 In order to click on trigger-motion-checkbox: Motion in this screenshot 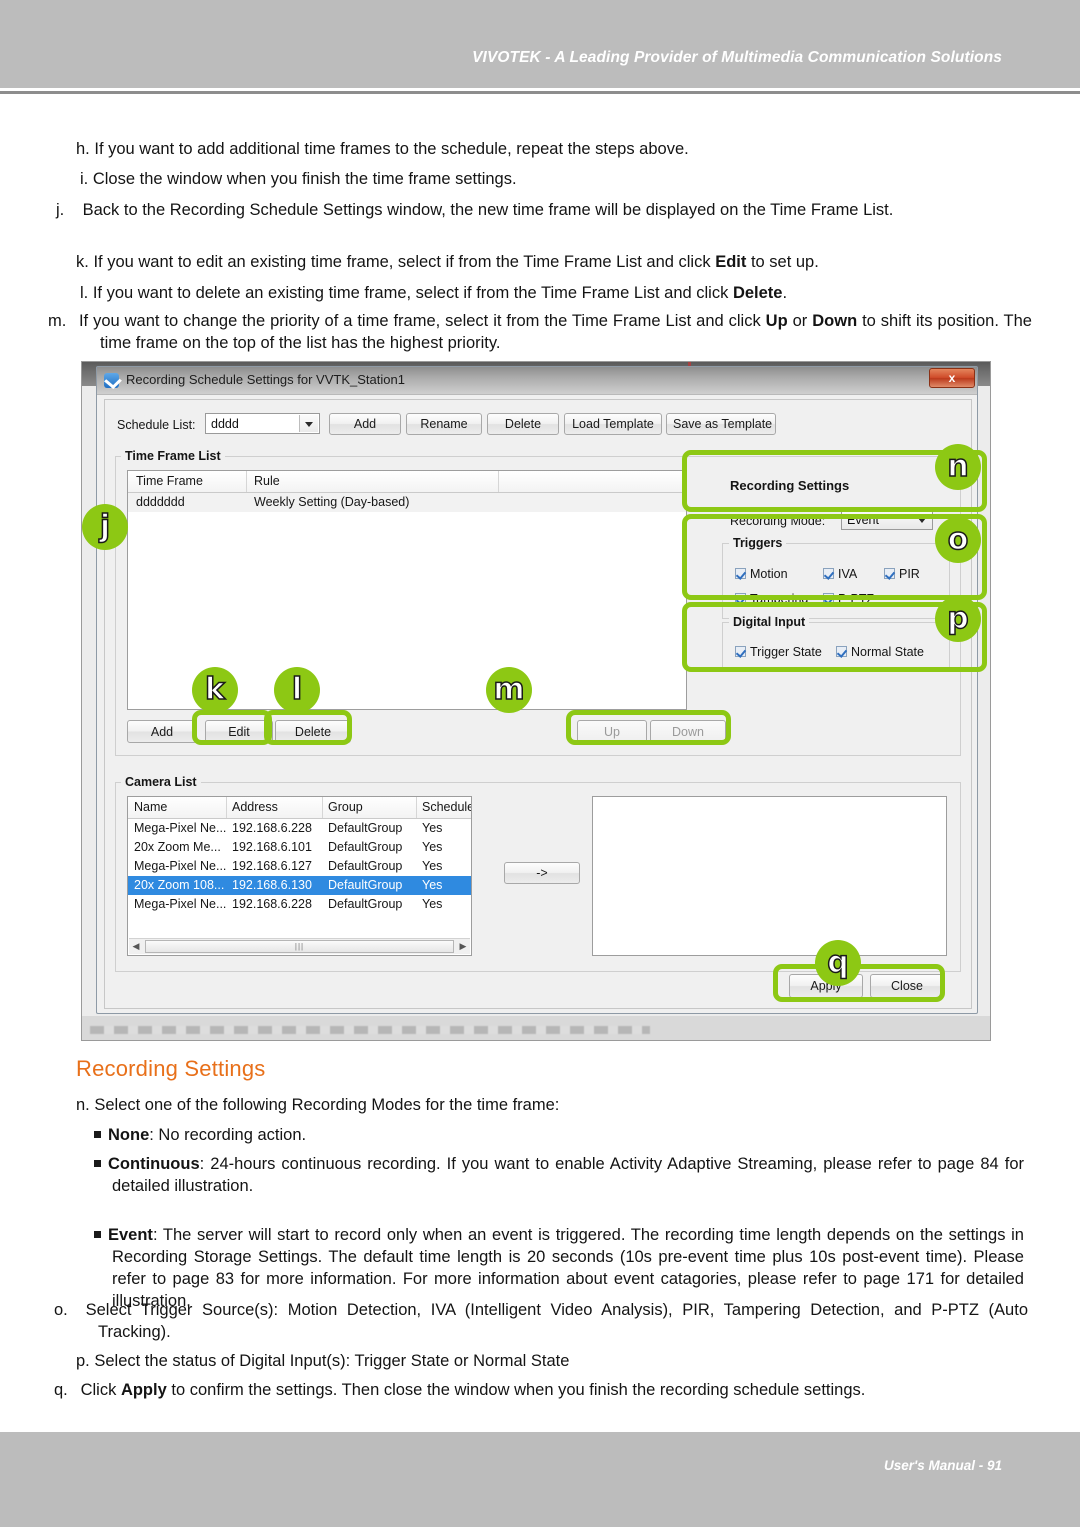, I will do `click(761, 574)`.